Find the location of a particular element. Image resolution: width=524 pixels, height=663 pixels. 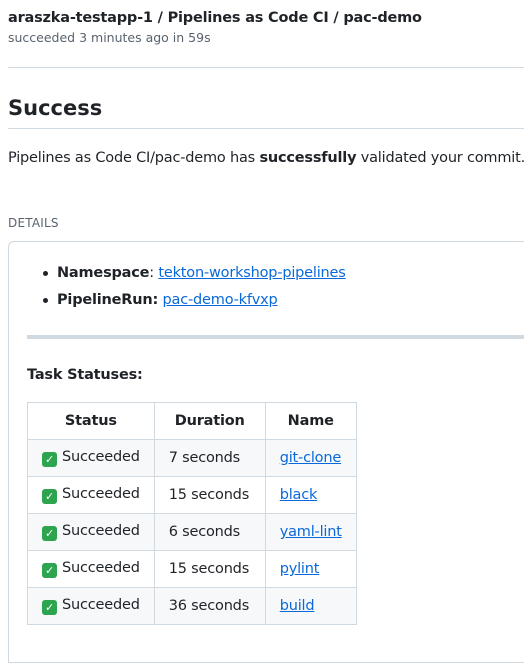

name-cell: yaml-lint is located at coordinates (310, 532).